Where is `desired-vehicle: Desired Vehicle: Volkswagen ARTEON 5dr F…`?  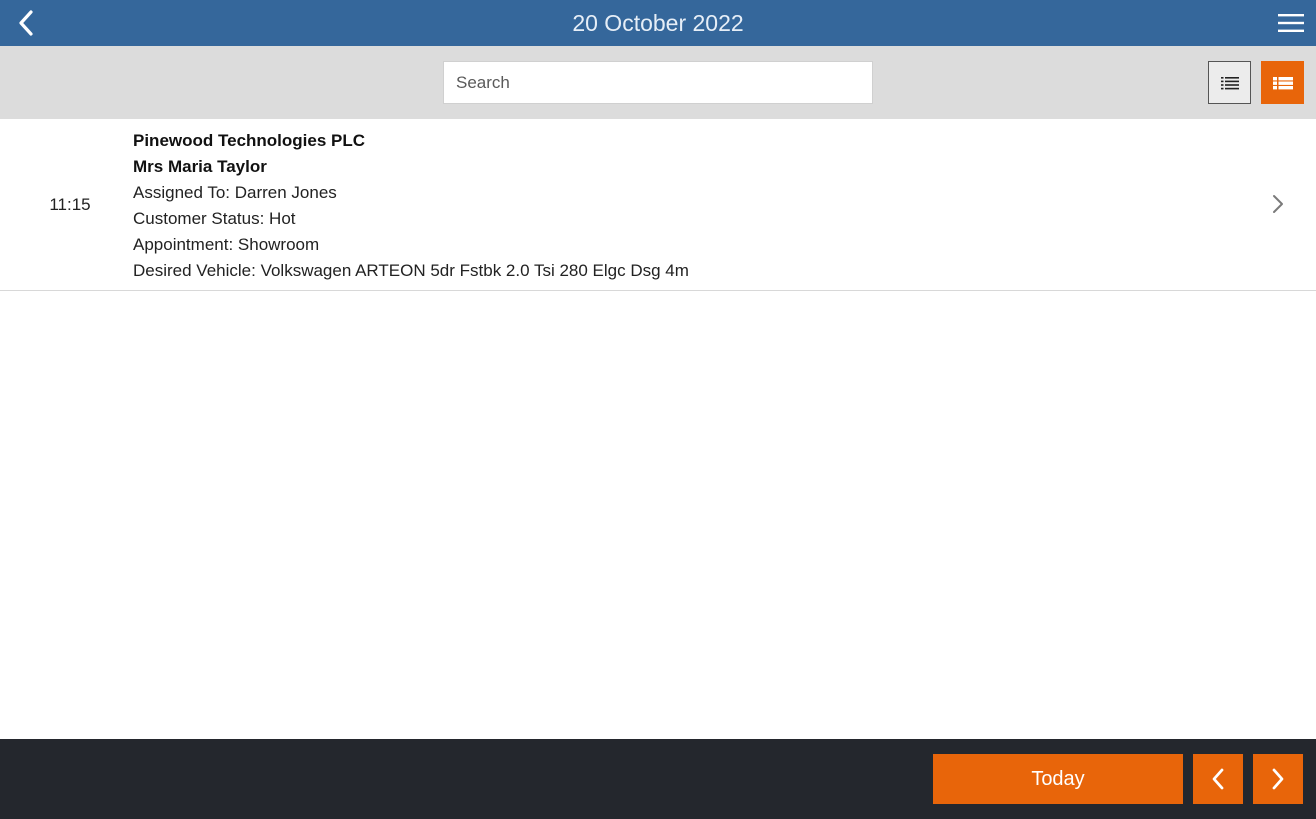 desired-vehicle: Desired Vehicle: Volkswagen ARTEON 5dr F… is located at coordinates (411, 270).